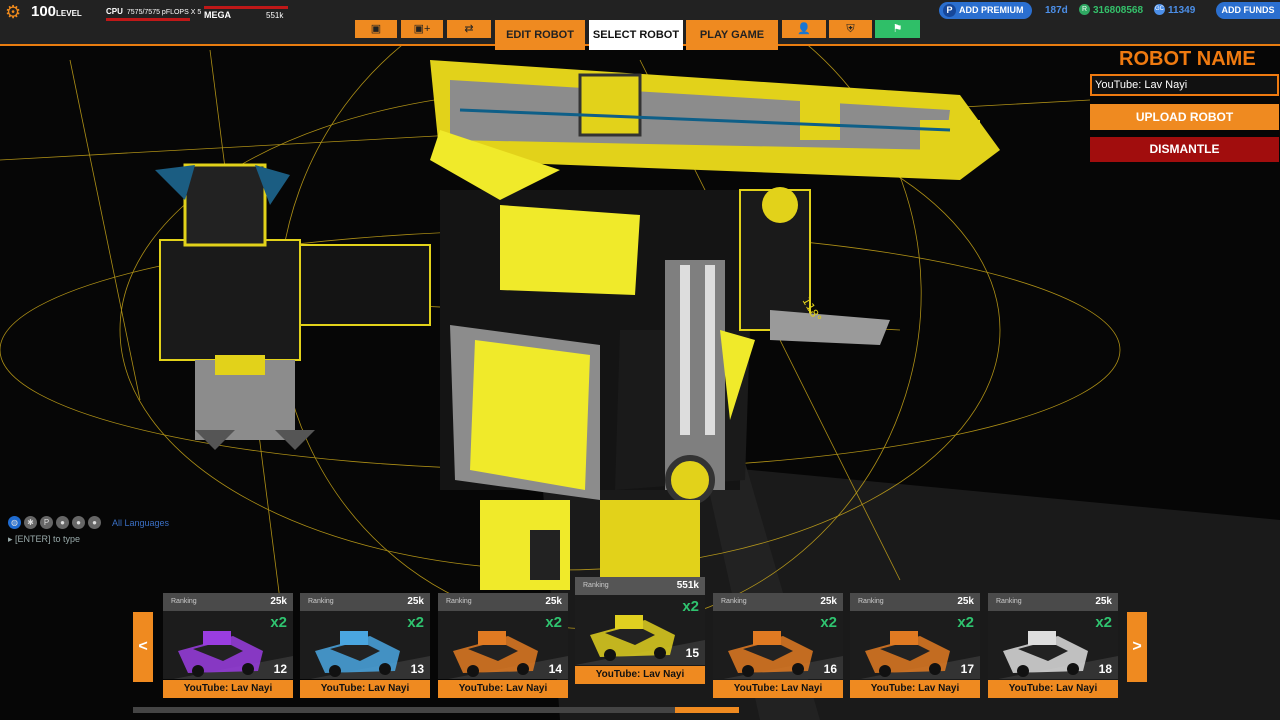 This screenshot has width=1280, height=720. What do you see at coordinates (1056, 10) in the screenshot?
I see `premium-days: 187d` at bounding box center [1056, 10].